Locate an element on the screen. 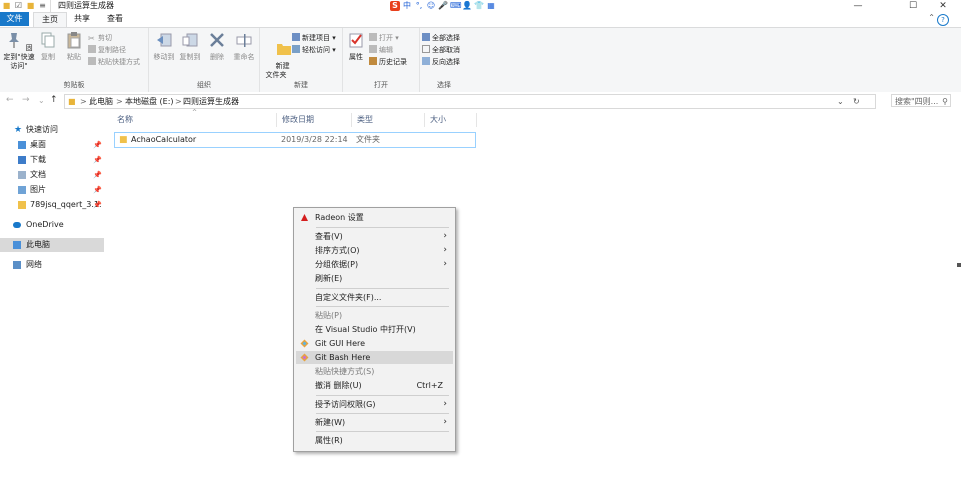 The image size is (961, 477). paste-button: 粘贴 is located at coordinates (74, 46).